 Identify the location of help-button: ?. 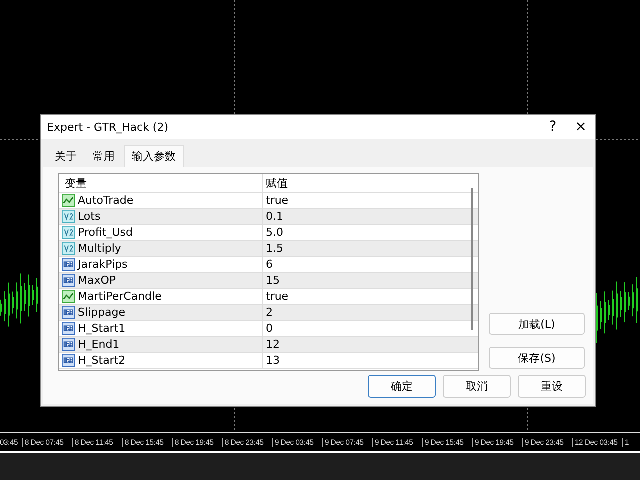
(553, 127).